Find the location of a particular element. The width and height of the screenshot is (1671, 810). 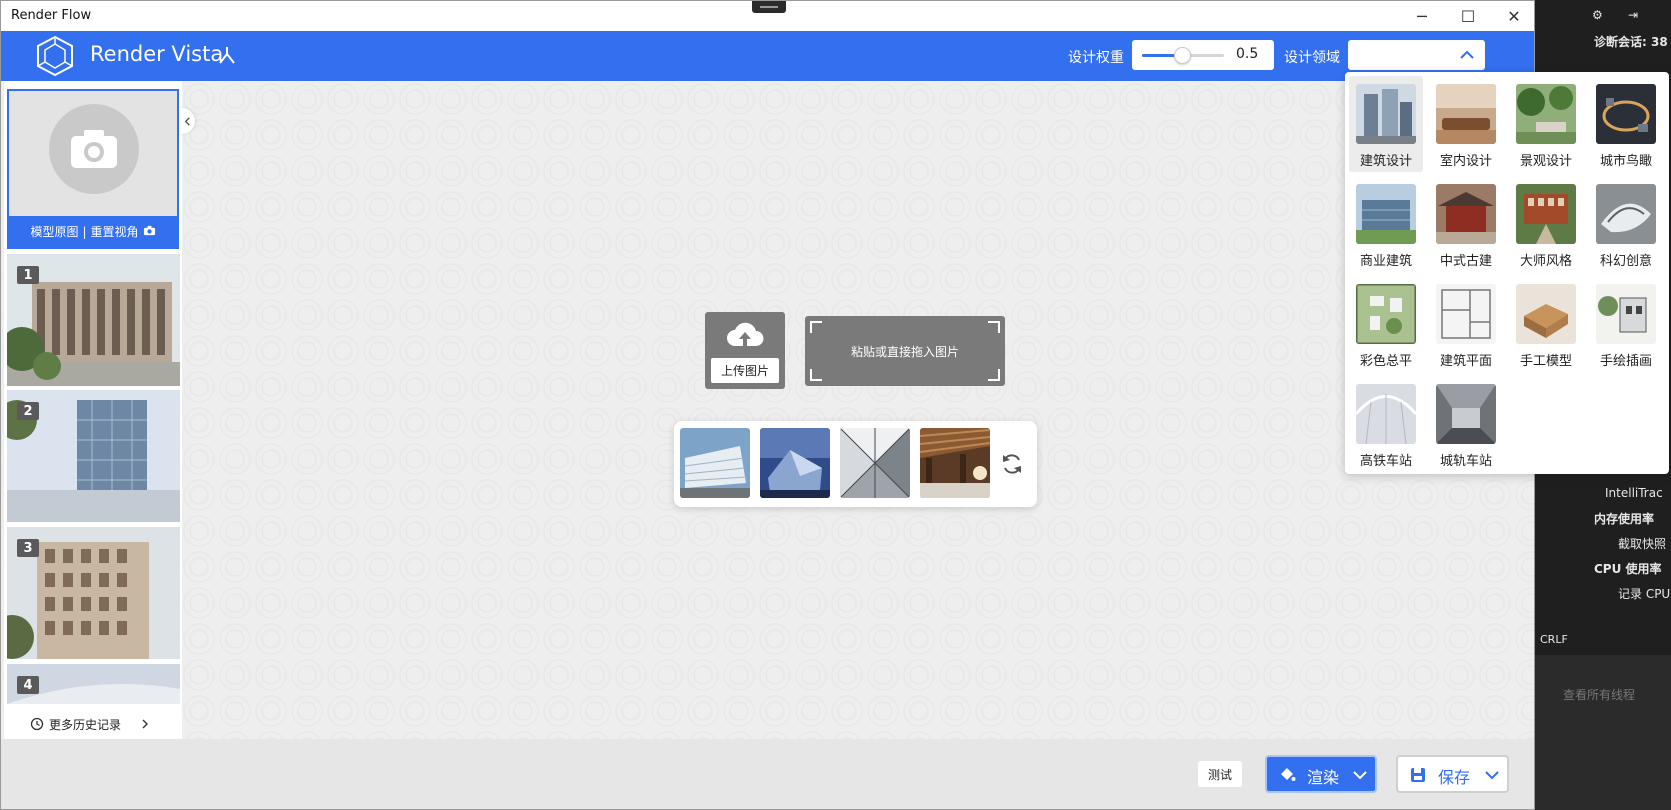

user-icon is located at coordinates (227, 55).